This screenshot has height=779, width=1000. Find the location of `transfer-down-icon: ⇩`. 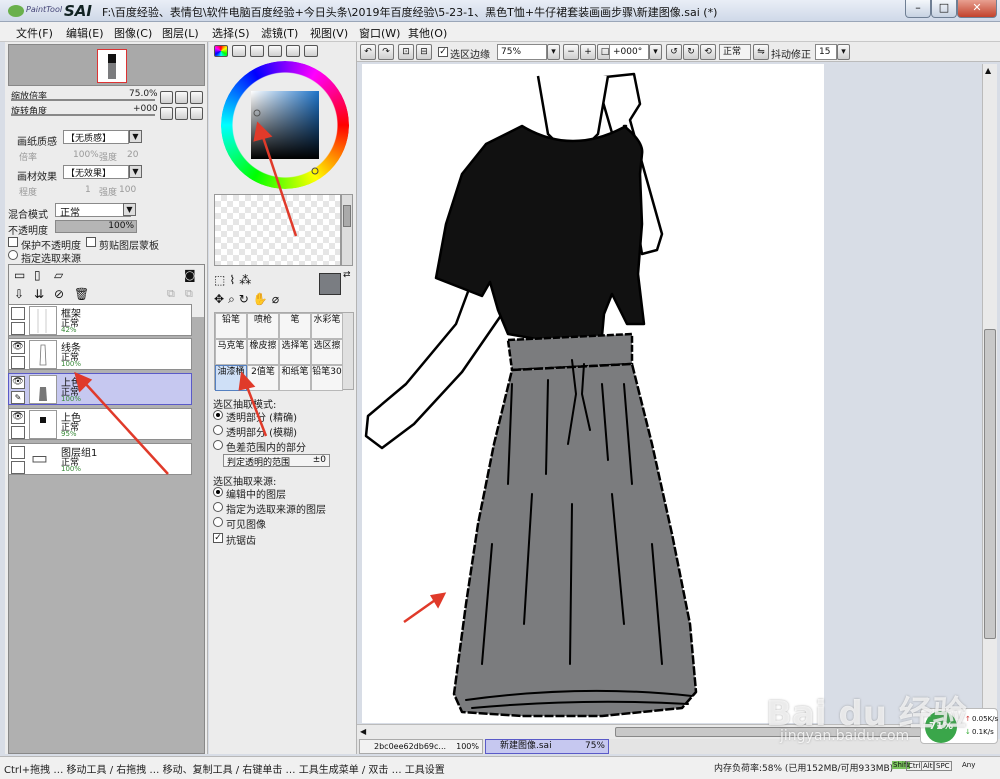

transfer-down-icon: ⇩ is located at coordinates (19, 294).